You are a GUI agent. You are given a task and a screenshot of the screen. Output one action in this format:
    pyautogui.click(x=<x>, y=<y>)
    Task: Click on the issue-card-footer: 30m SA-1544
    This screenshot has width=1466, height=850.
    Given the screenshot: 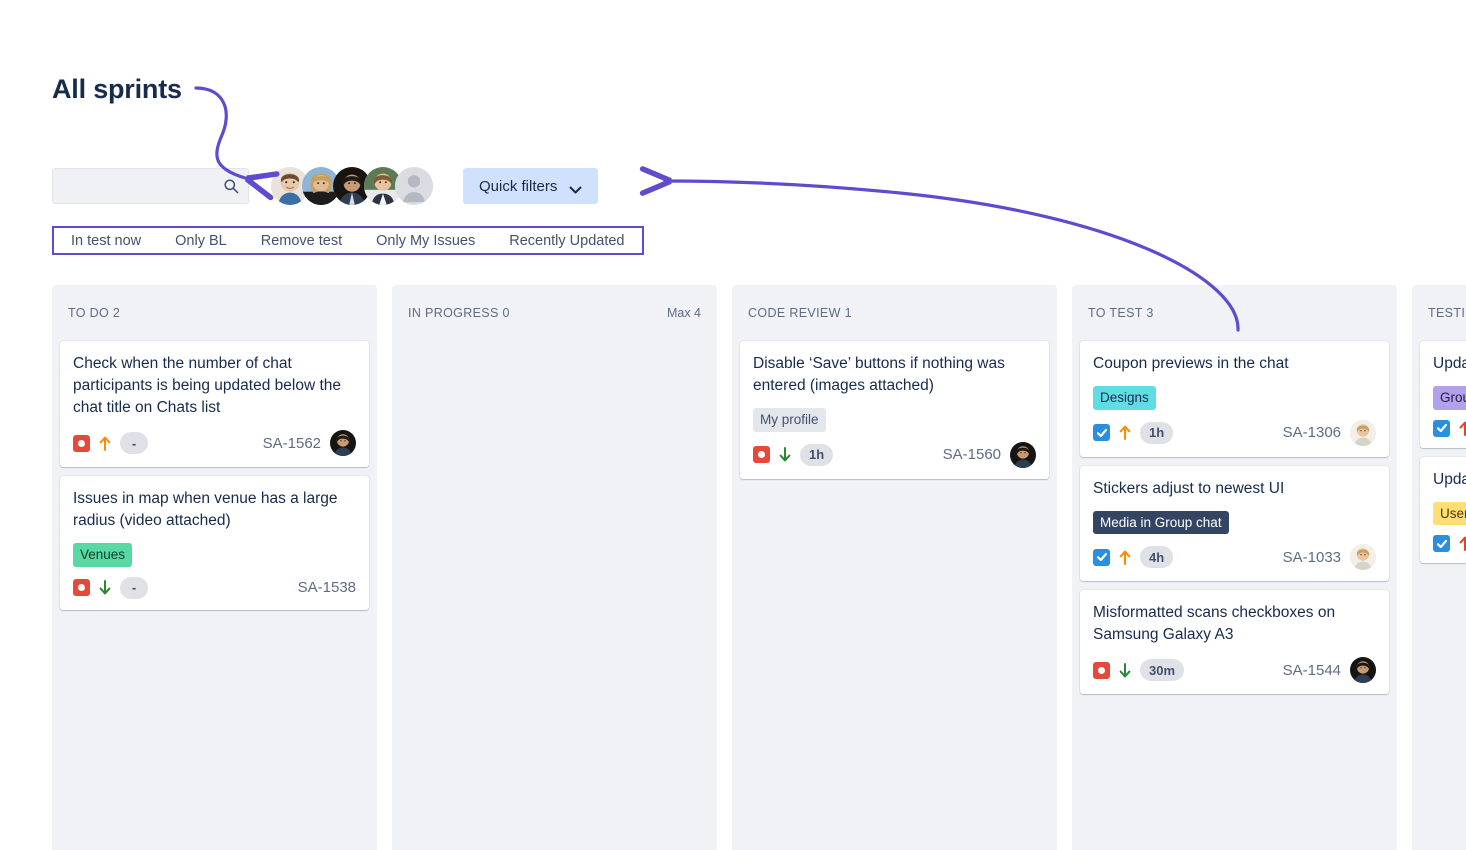 What is the action you would take?
    pyautogui.click(x=1234, y=670)
    